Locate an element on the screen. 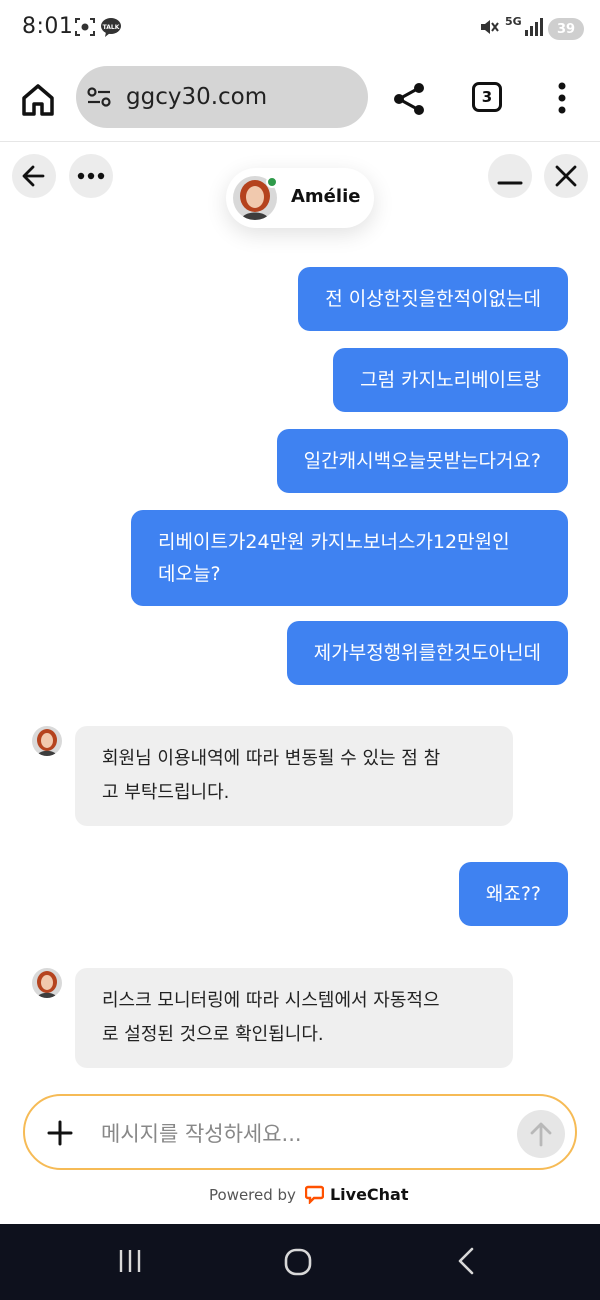 The image size is (600, 1300). message-user: 리베이트가24만원 카지노보너스가12만원인 데오늘? is located at coordinates (349, 558).